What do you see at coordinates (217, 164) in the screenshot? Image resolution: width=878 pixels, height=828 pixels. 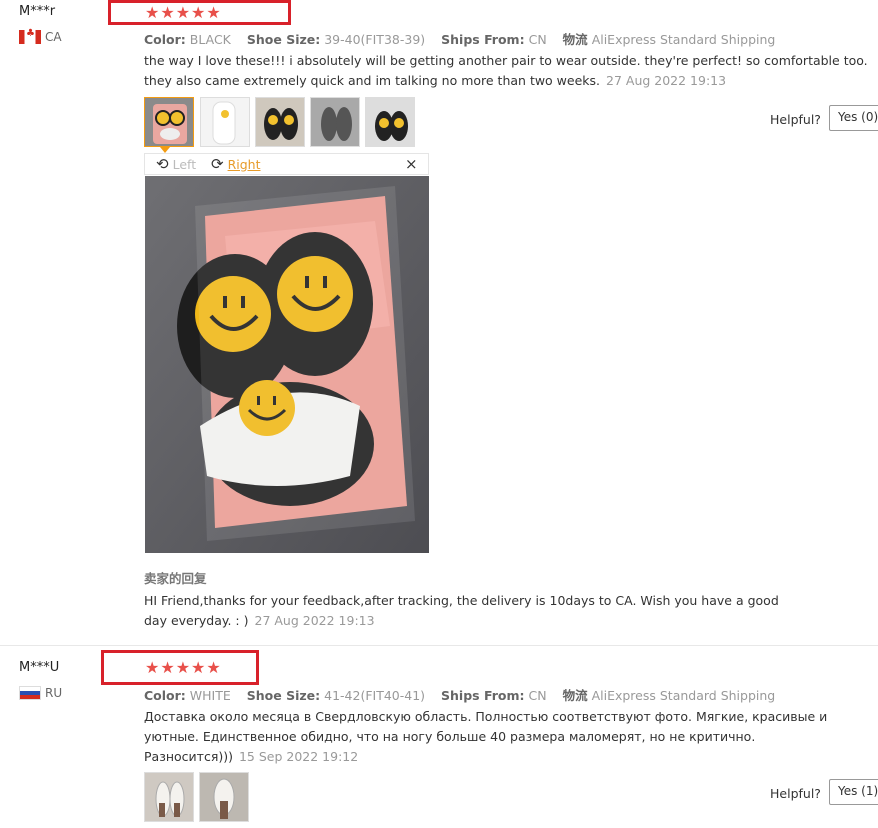 I see `rotate-right-icon: ⟳` at bounding box center [217, 164].